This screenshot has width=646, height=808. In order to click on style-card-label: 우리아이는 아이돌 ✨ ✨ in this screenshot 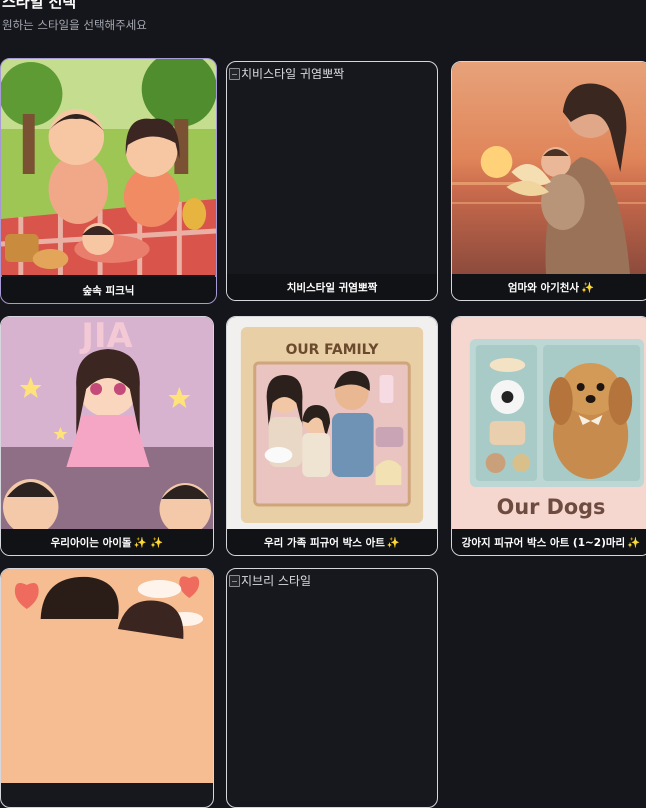, I will do `click(107, 542)`.